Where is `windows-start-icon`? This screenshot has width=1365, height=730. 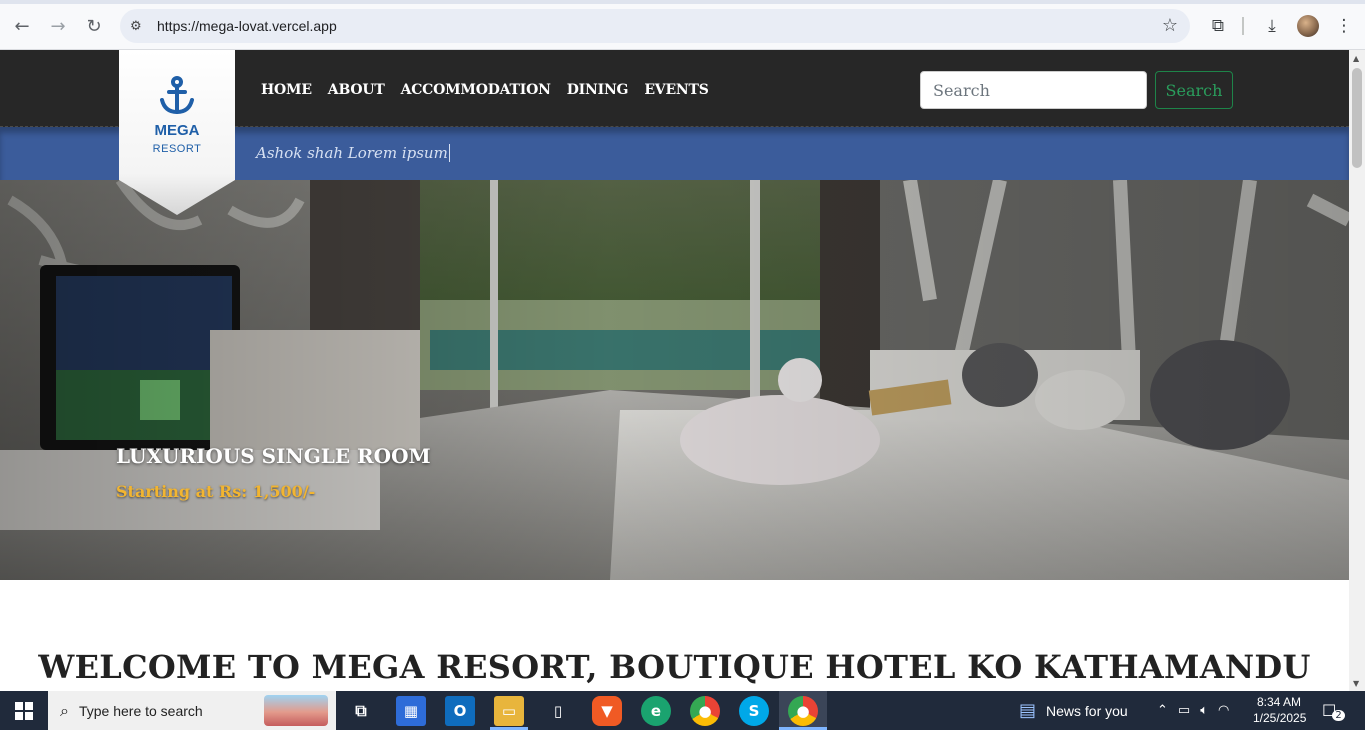
windows-start-icon is located at coordinates (24, 710).